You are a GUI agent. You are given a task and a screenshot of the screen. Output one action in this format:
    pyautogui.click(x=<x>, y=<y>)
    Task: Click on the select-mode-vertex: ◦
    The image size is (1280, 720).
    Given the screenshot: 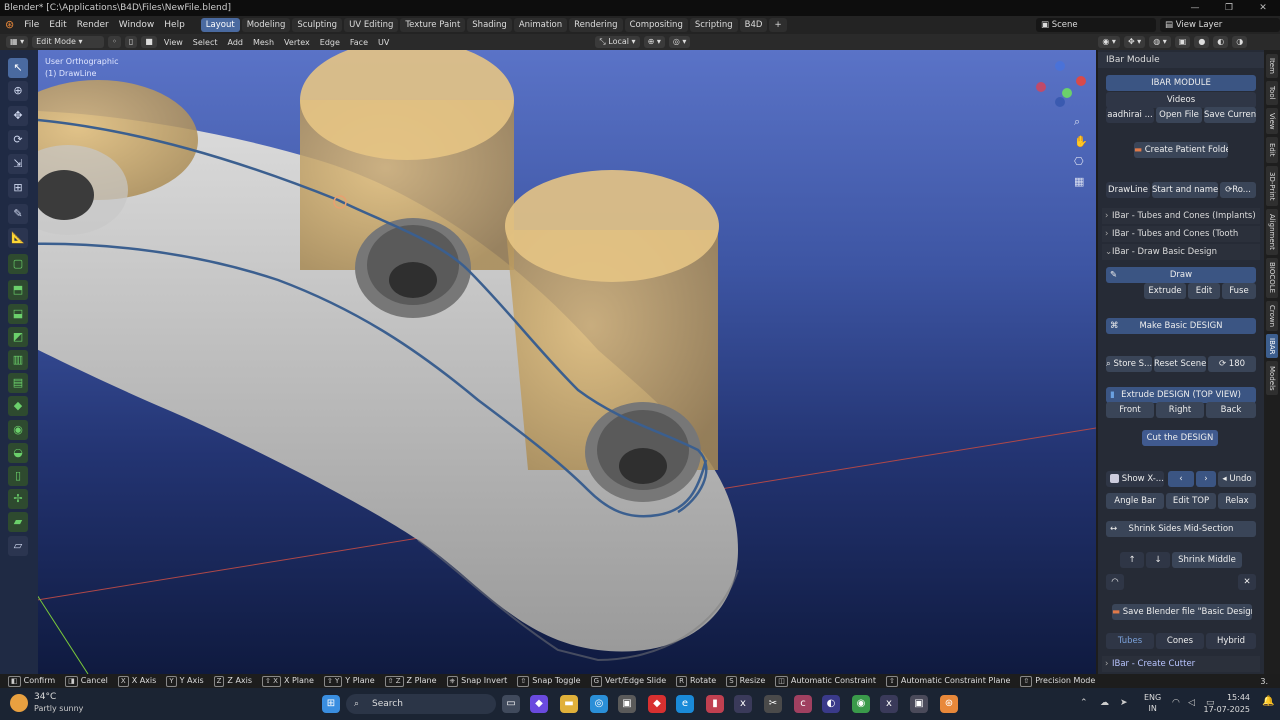 What is the action you would take?
    pyautogui.click(x=114, y=42)
    